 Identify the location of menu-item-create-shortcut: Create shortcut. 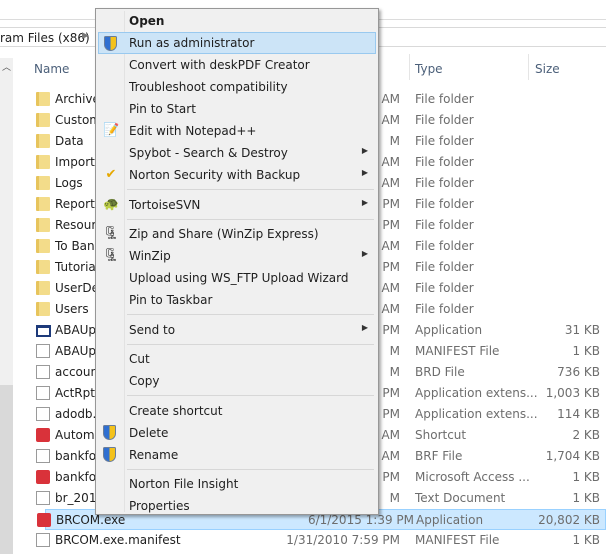
(237, 411).